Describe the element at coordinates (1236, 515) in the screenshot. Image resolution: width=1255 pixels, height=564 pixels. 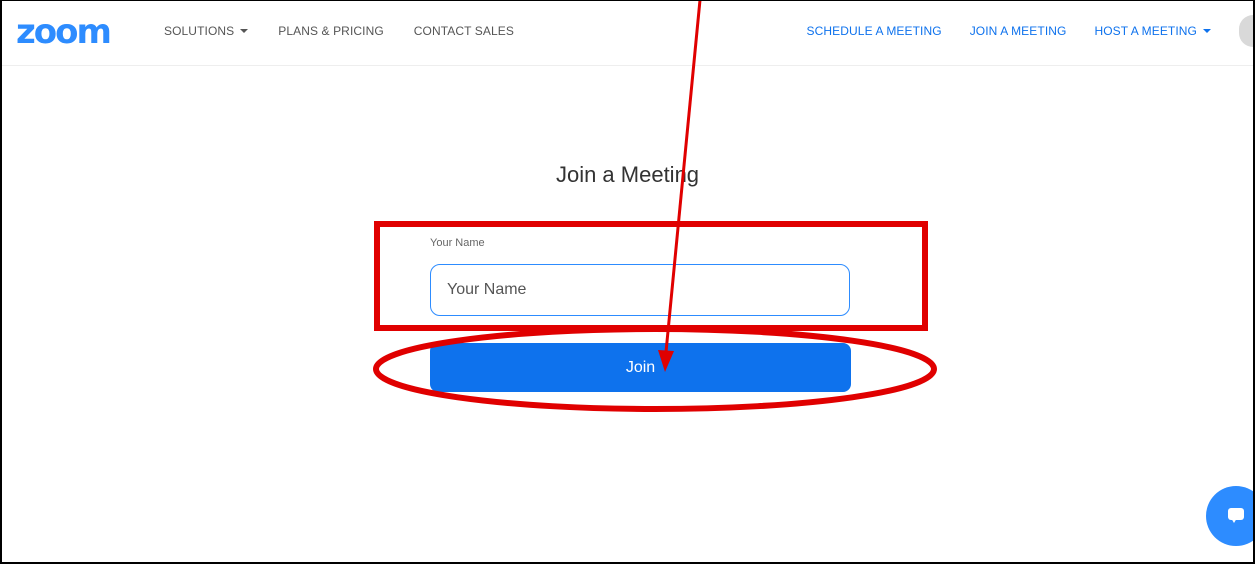
I see `chat-bubble-icon` at that location.